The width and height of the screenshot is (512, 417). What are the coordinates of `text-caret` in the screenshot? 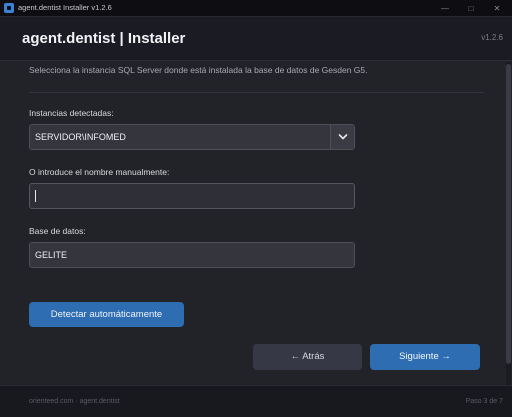 It's located at (35, 196).